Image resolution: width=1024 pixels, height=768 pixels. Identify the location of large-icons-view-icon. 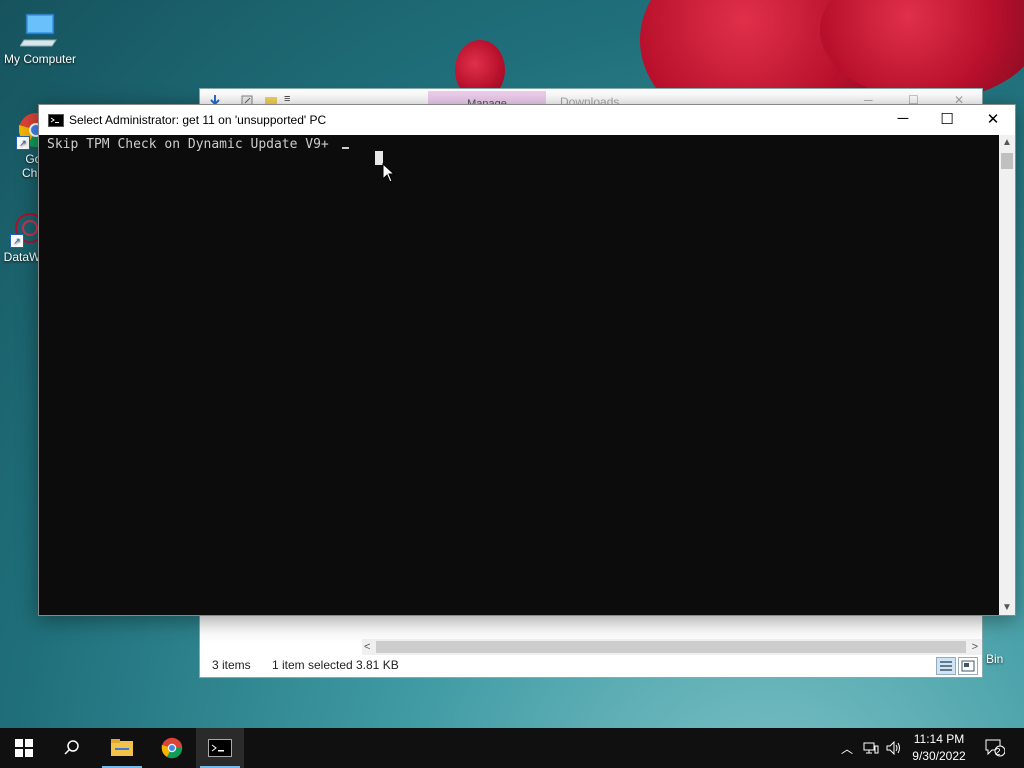
(968, 666).